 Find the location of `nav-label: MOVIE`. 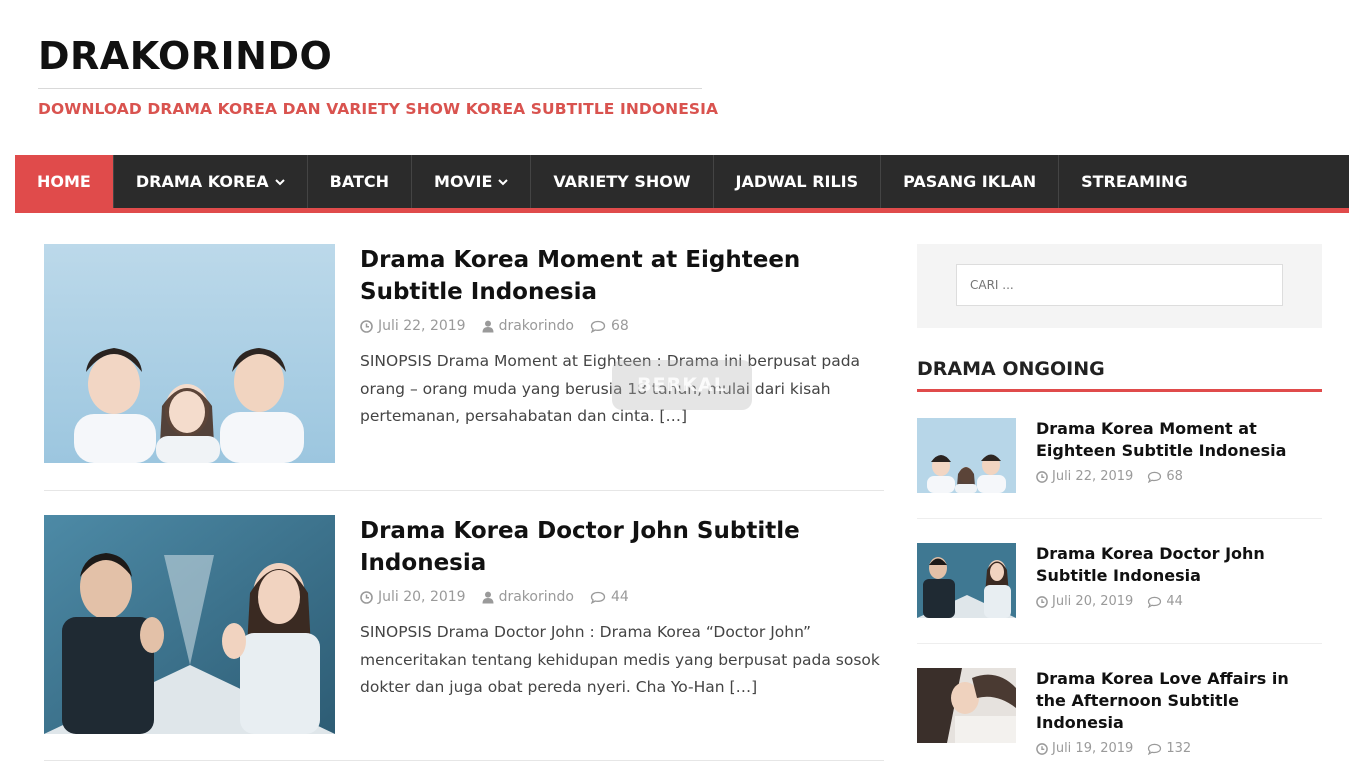

nav-label: MOVIE is located at coordinates (463, 181).